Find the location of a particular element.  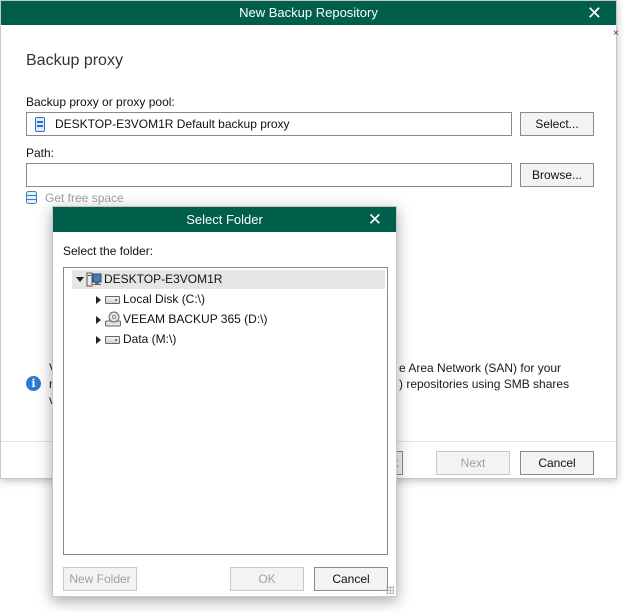

info-icon: i is located at coordinates (33, 383).